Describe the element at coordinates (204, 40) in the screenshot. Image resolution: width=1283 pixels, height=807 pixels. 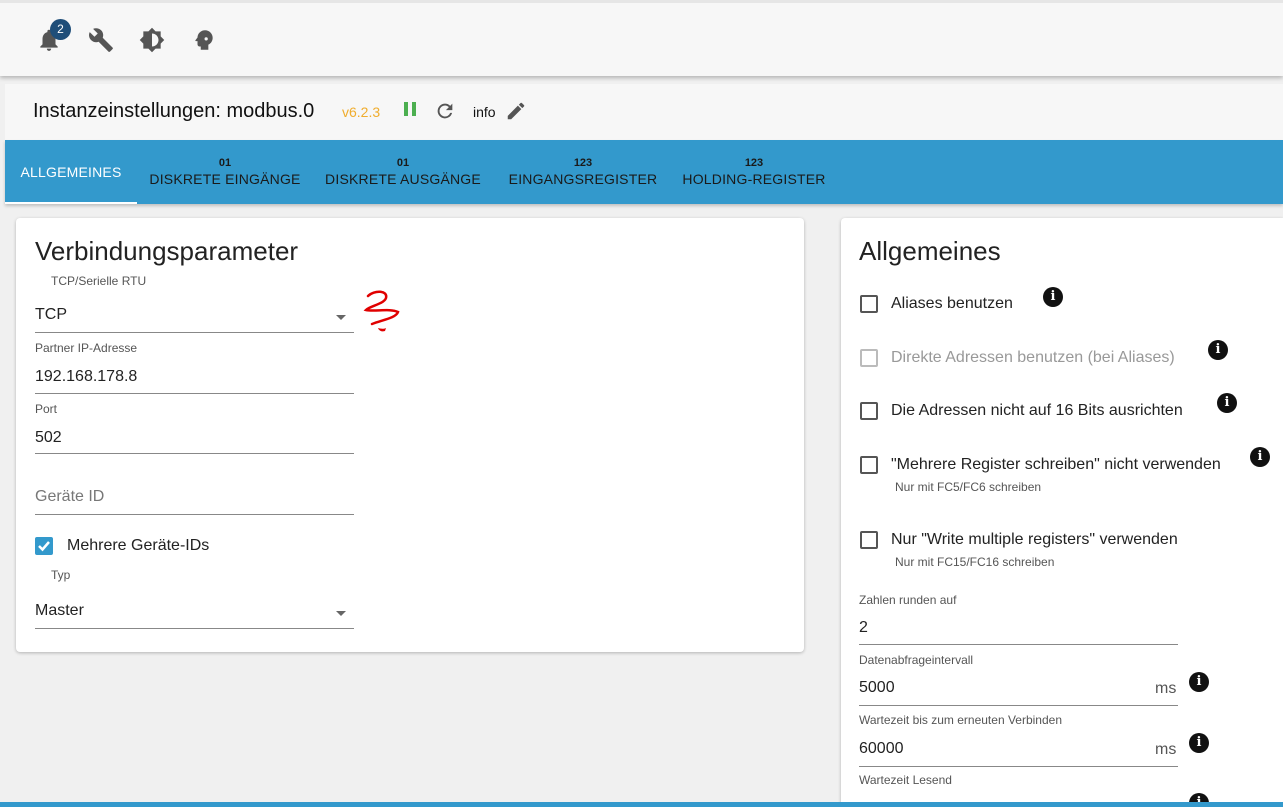
I see `head-icon` at that location.